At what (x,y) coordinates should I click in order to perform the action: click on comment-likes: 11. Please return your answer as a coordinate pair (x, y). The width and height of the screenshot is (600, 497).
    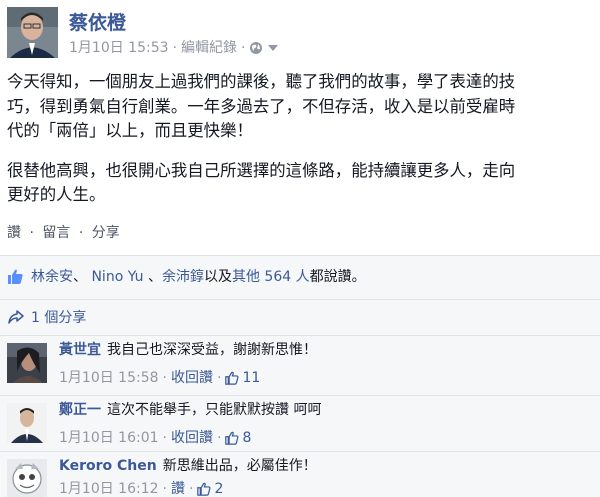
    Looking at the image, I should click on (242, 378).